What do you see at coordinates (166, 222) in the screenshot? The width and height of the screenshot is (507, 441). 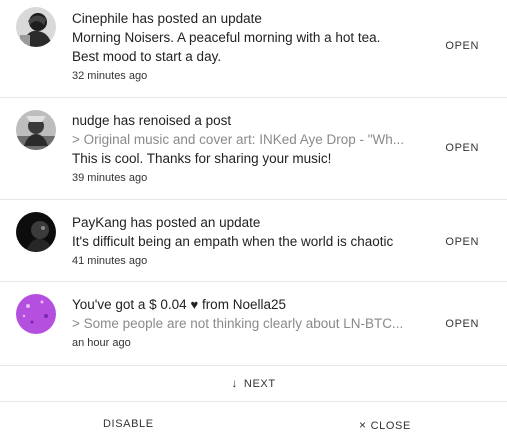 I see `notification-title: PayKang has posted an update` at bounding box center [166, 222].